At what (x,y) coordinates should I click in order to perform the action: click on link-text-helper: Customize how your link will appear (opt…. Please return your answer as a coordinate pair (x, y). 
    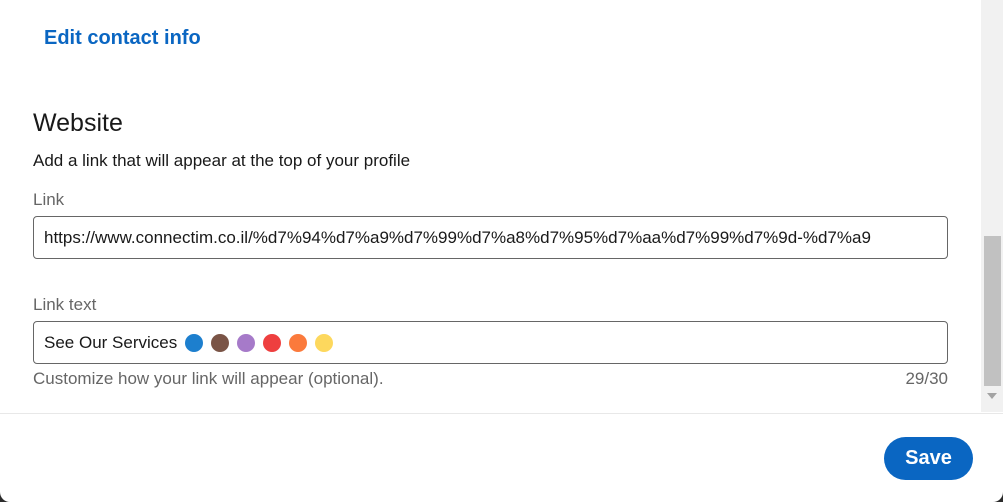
    Looking at the image, I should click on (208, 378).